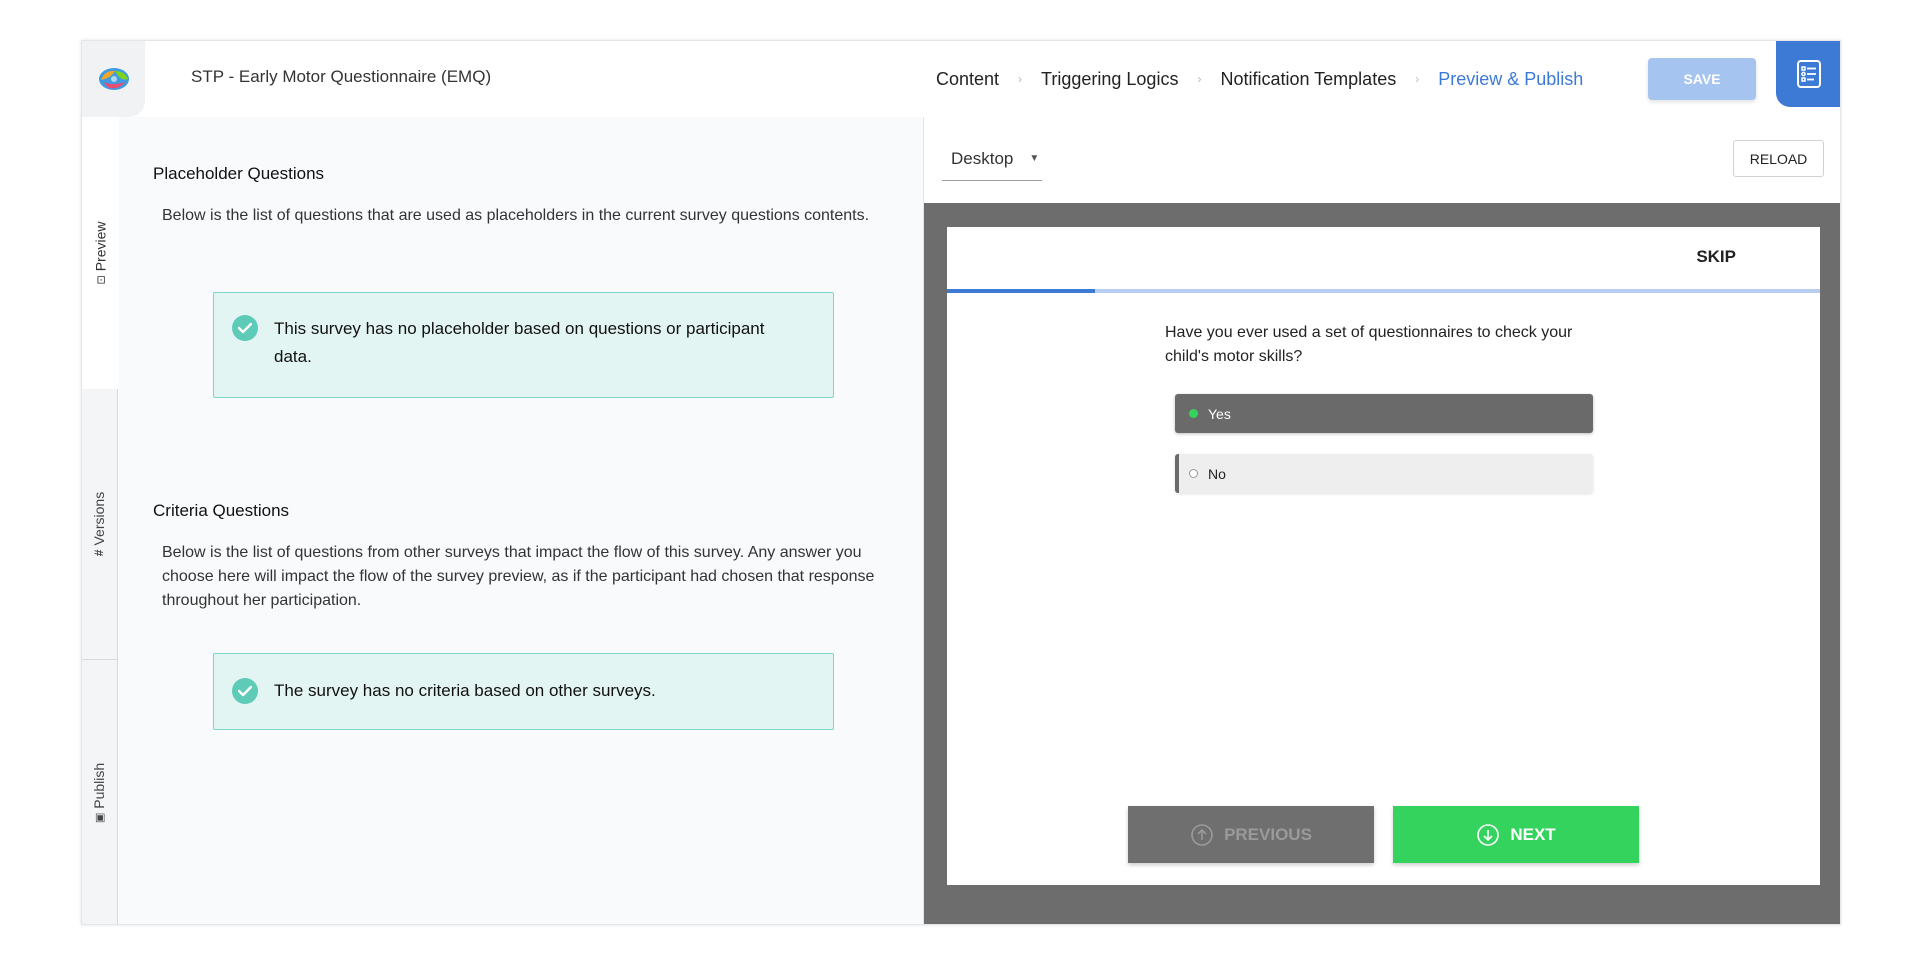  Describe the element at coordinates (1219, 413) in the screenshot. I see `option-yes-label: Yes` at that location.